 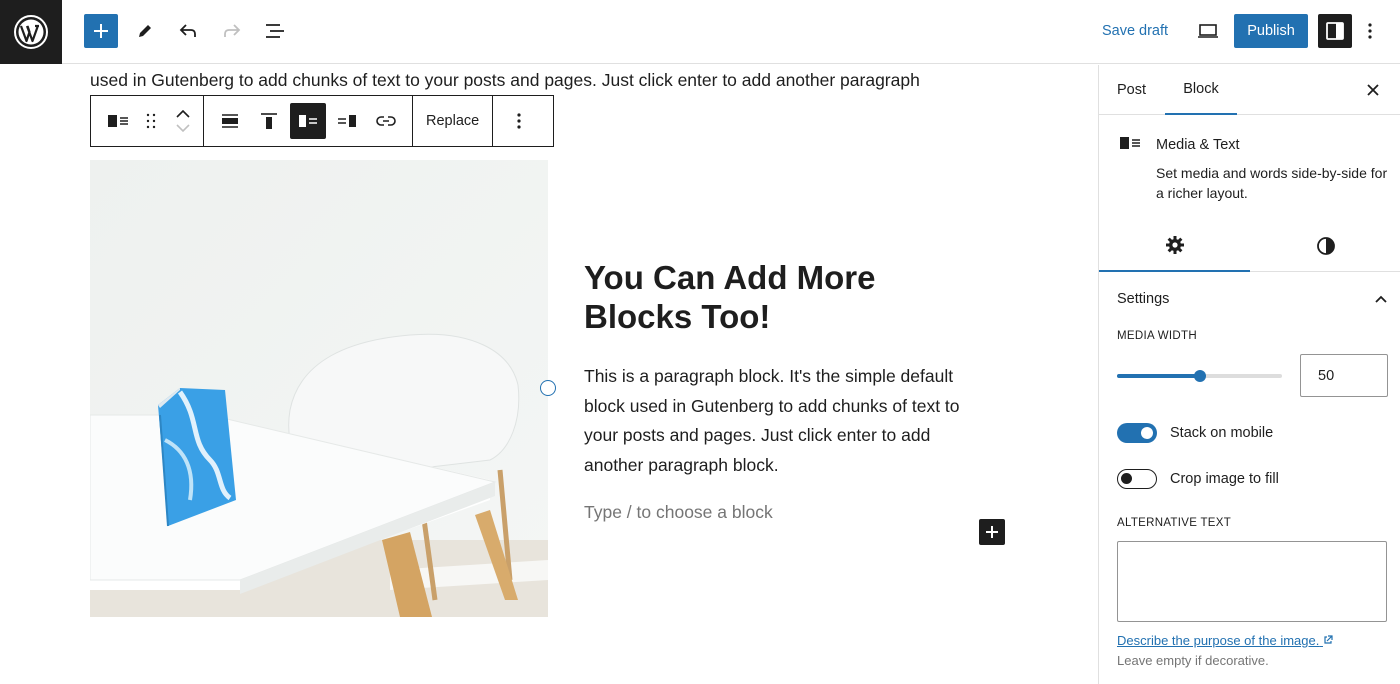 I want to click on media-left-button, so click(x=308, y=121).